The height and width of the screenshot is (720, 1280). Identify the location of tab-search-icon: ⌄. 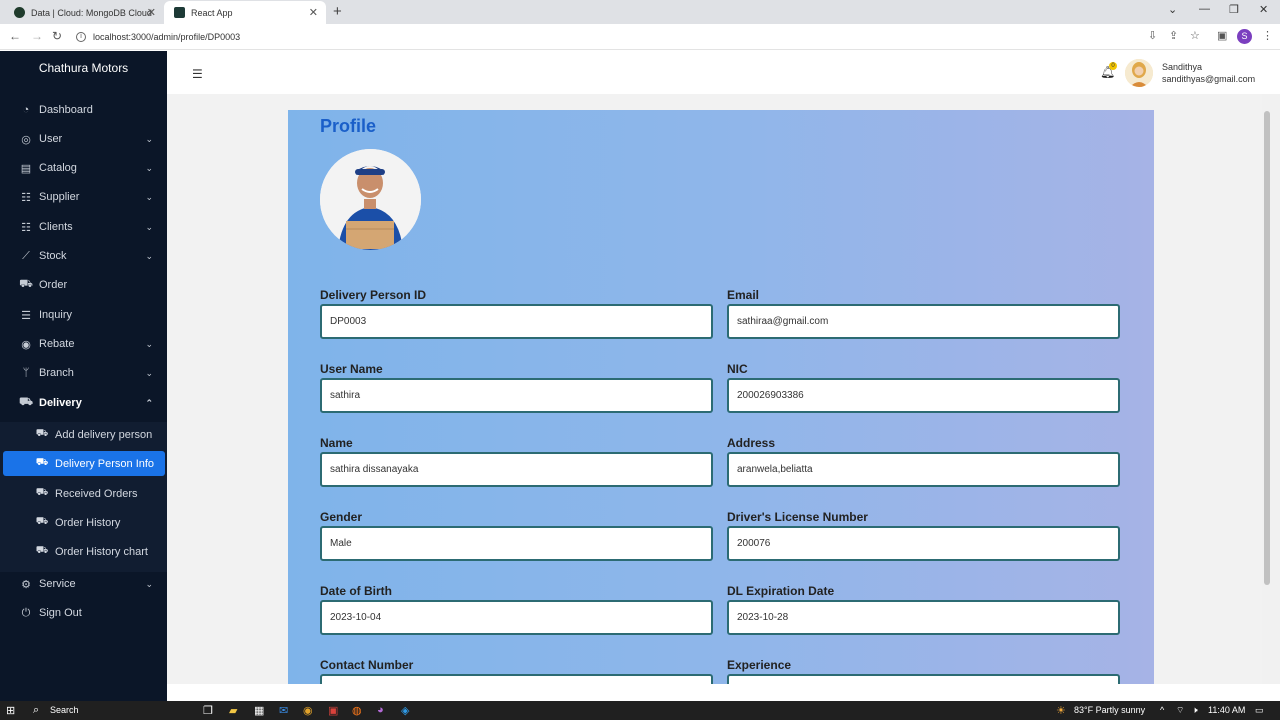
(1172, 9).